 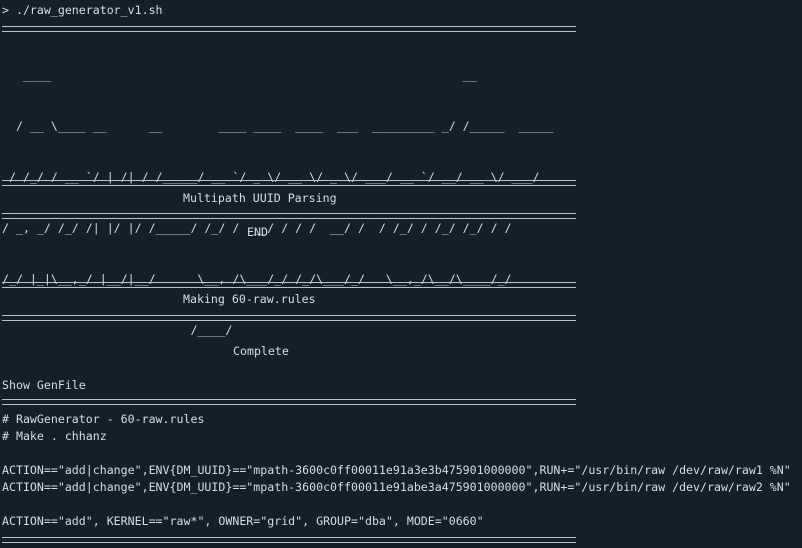 I want to click on section1-status: END, so click(x=257, y=232).